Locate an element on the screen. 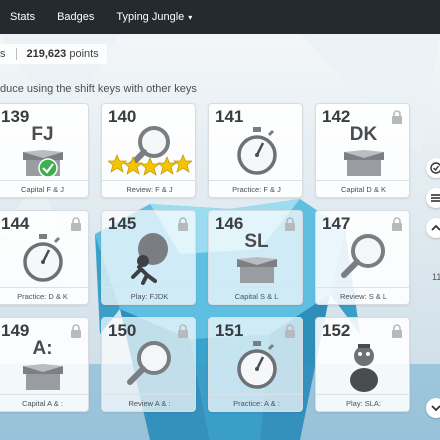 This screenshot has height=440, width=440. lesson-card-145: 145 Play: FJDK is located at coordinates (148, 257).